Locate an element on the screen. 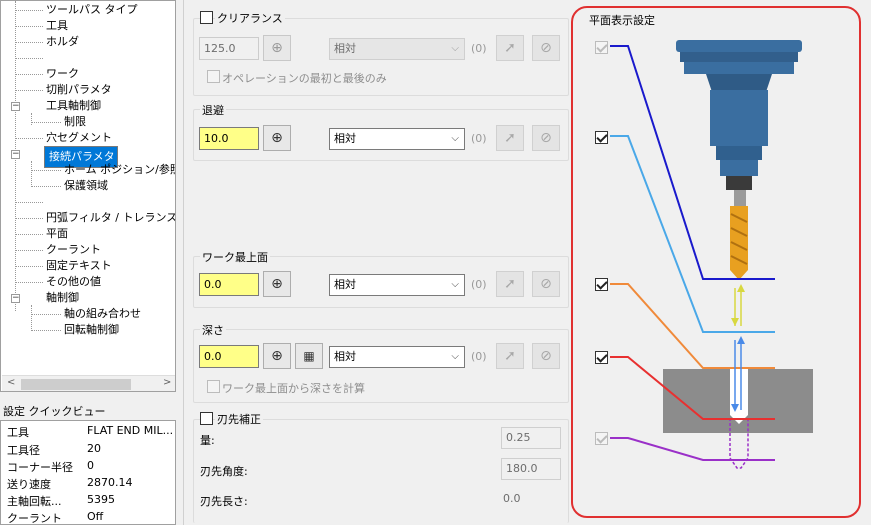 Image resolution: width=871 pixels, height=525 pixels. holder-body is located at coordinates (739, 118).